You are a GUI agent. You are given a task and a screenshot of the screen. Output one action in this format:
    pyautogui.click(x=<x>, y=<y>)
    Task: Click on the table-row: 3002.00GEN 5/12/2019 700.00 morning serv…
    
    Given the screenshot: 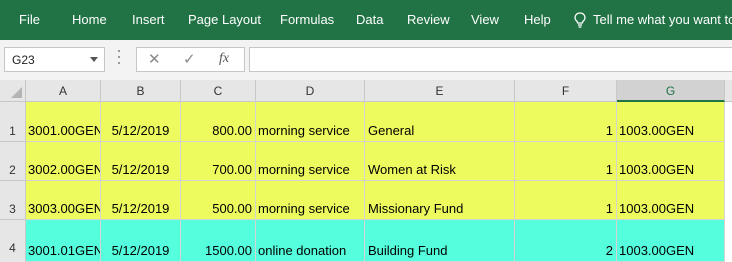 What is the action you would take?
    pyautogui.click(x=375, y=161)
    